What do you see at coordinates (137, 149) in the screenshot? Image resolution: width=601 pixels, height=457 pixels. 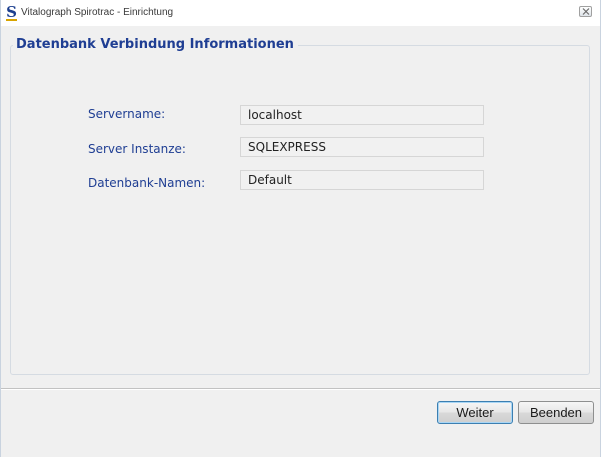 I see `server-instance-label: Server Instanze:` at bounding box center [137, 149].